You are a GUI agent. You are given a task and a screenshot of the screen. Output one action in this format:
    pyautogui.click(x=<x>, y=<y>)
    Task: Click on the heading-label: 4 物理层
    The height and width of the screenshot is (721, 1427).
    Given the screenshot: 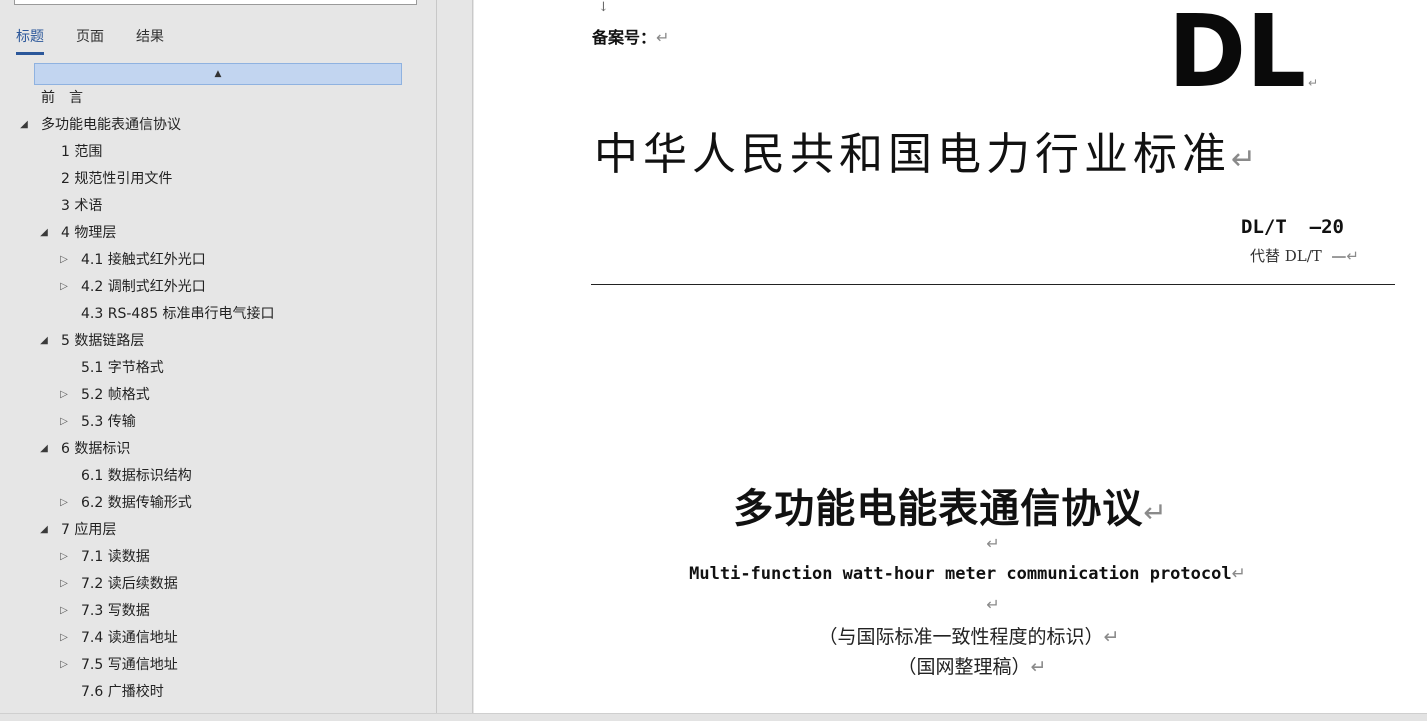 What is the action you would take?
    pyautogui.click(x=89, y=233)
    